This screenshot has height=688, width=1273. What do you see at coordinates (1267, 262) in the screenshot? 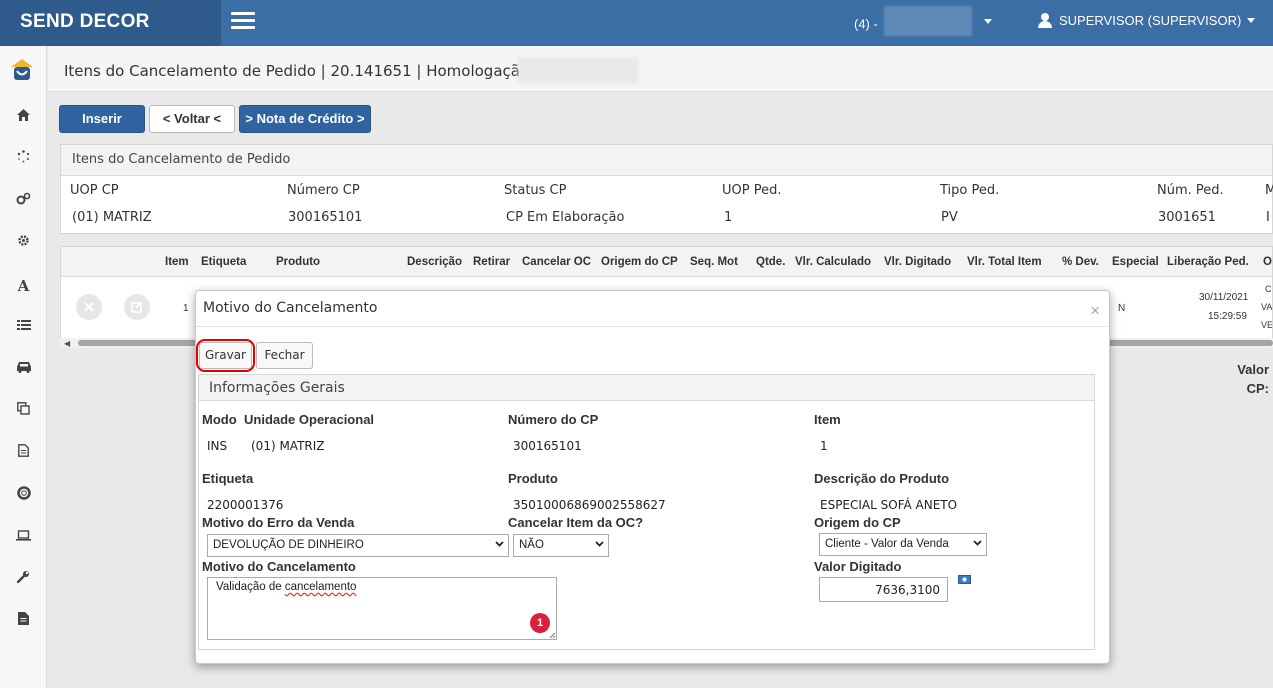
I see `grid-col-header: Or` at bounding box center [1267, 262].